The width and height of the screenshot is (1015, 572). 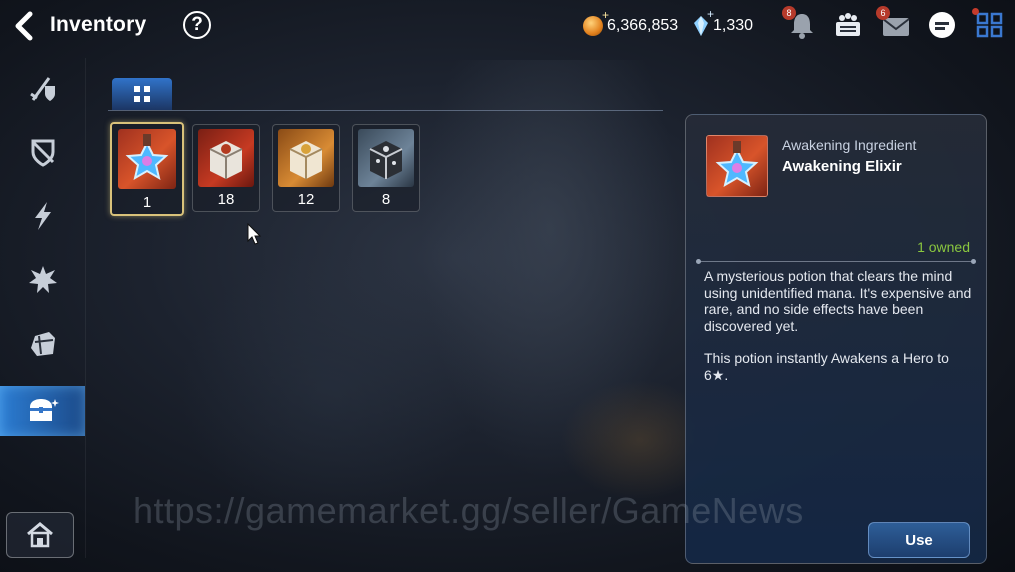 I want to click on gold-box-icon, so click(x=306, y=158).